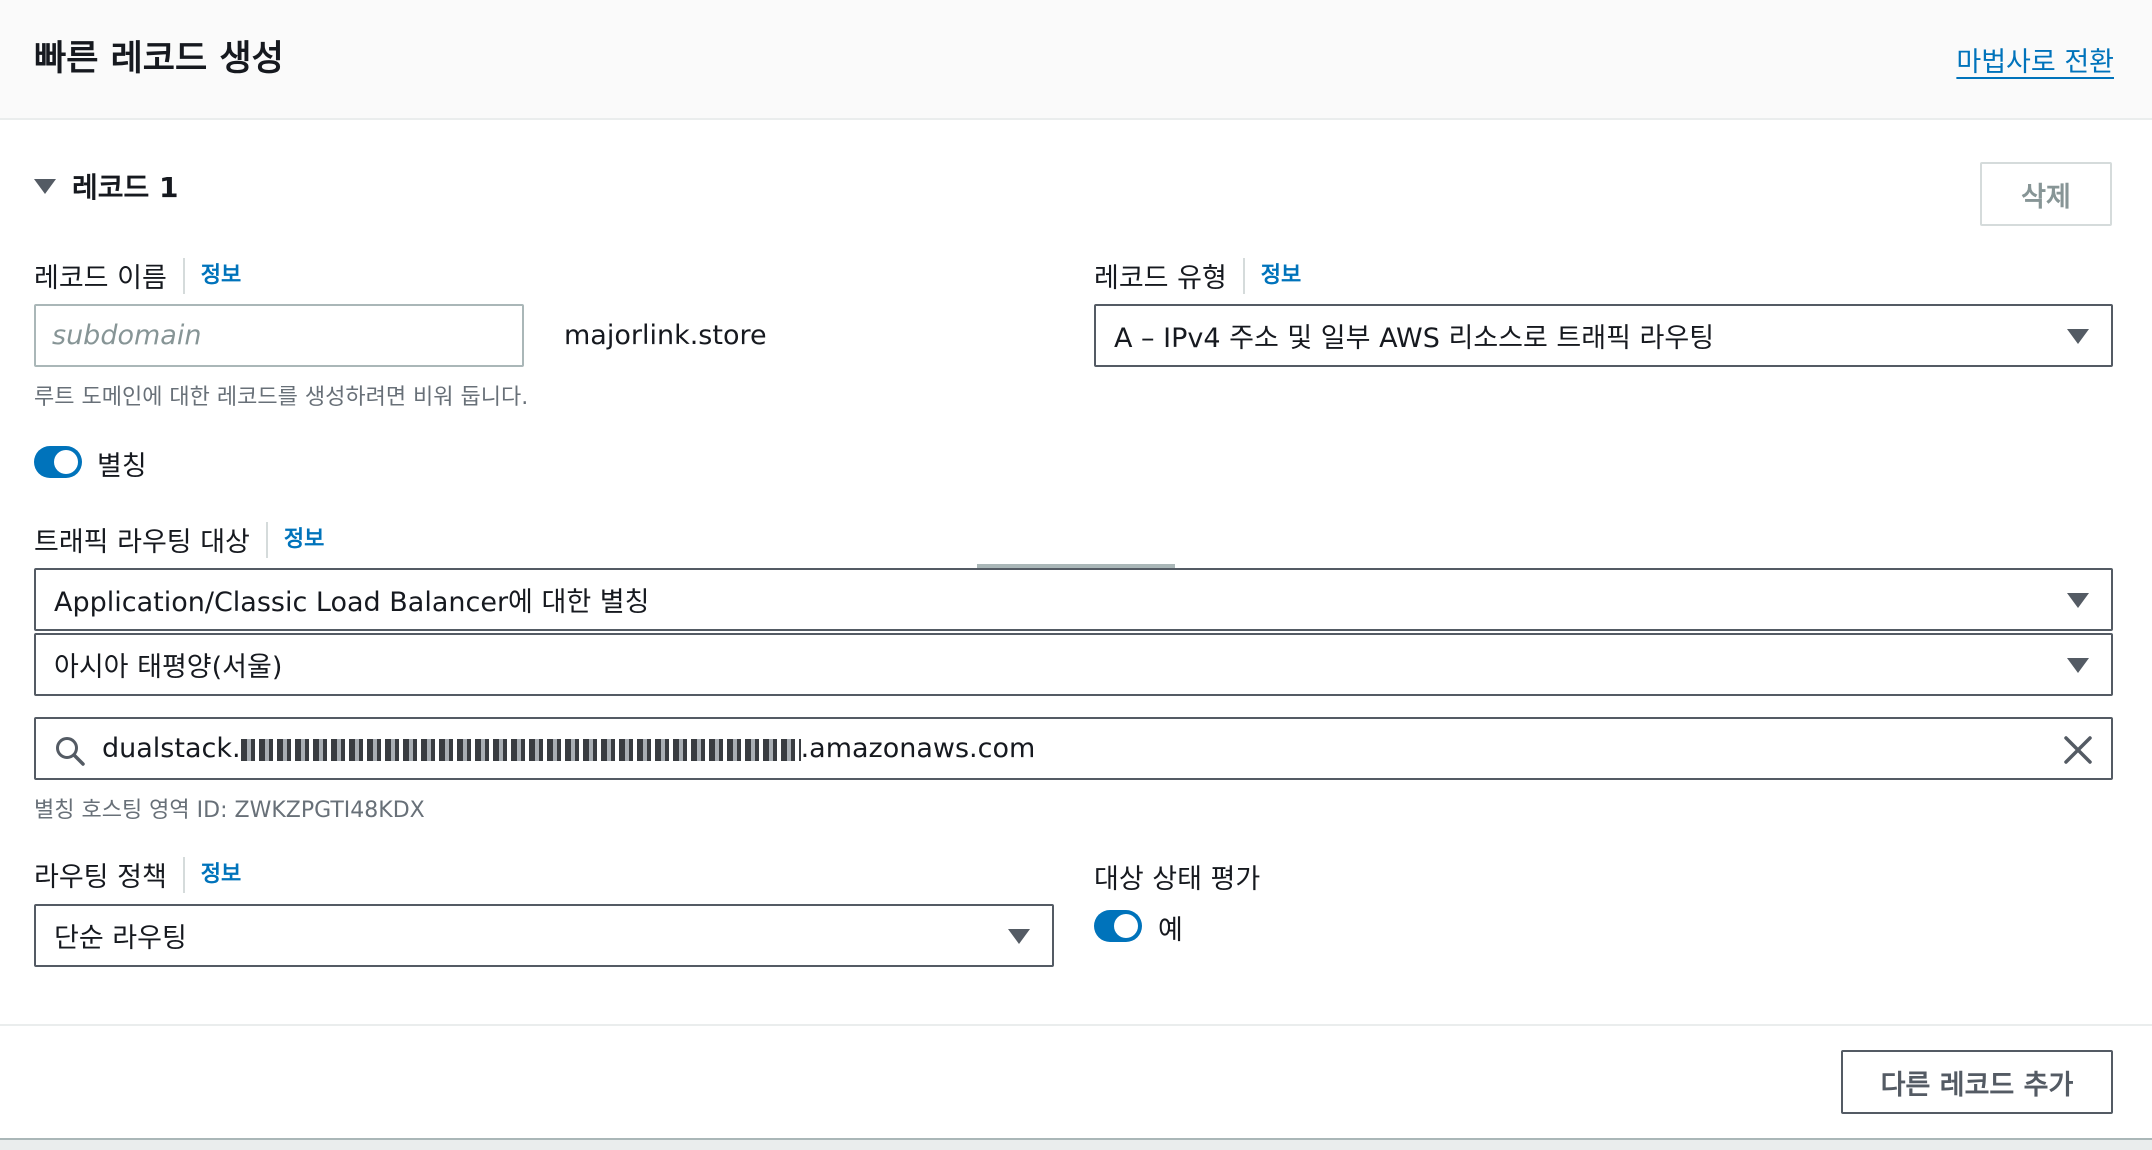 Image resolution: width=2152 pixels, height=1150 pixels. I want to click on traffic-target-label-group: 트래픽 라우팅 대상 정보, so click(179, 539).